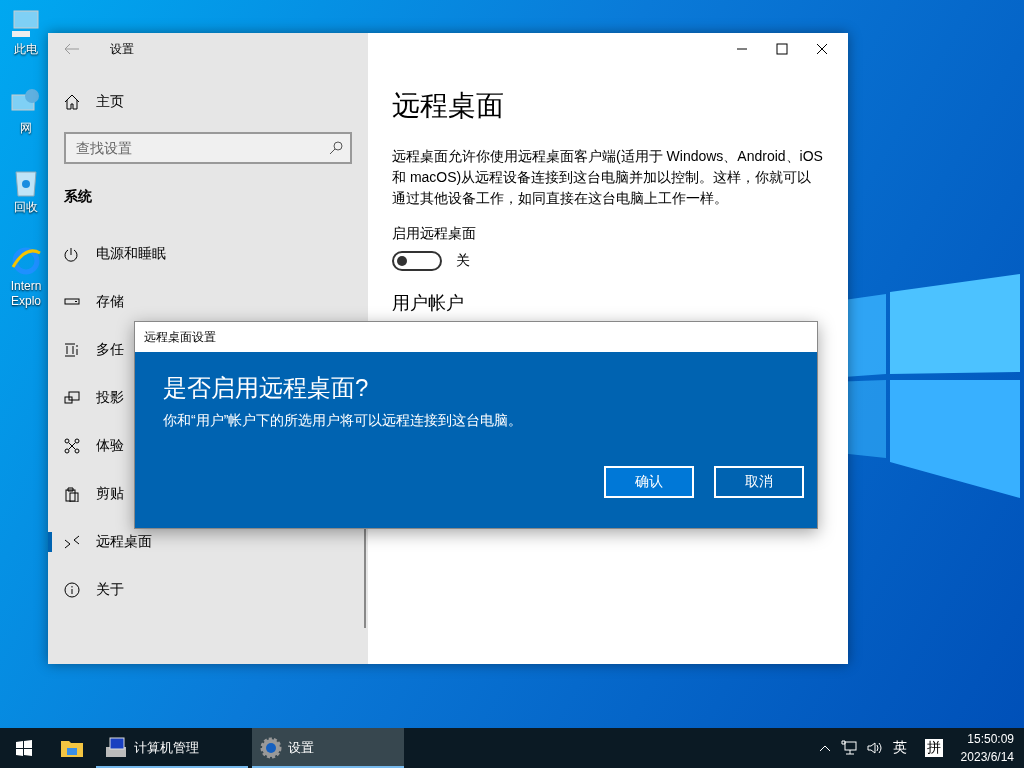  What do you see at coordinates (78, 196) in the screenshot?
I see `section-heading: 系统` at bounding box center [78, 196].